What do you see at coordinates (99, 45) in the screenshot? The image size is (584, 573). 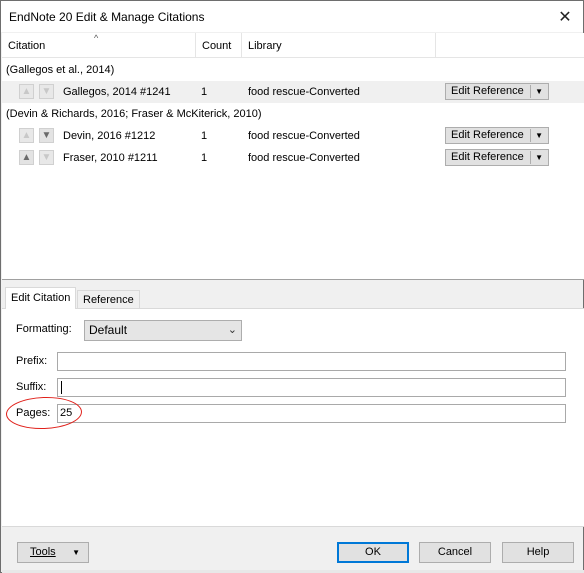 I see `column-citation: Citation` at bounding box center [99, 45].